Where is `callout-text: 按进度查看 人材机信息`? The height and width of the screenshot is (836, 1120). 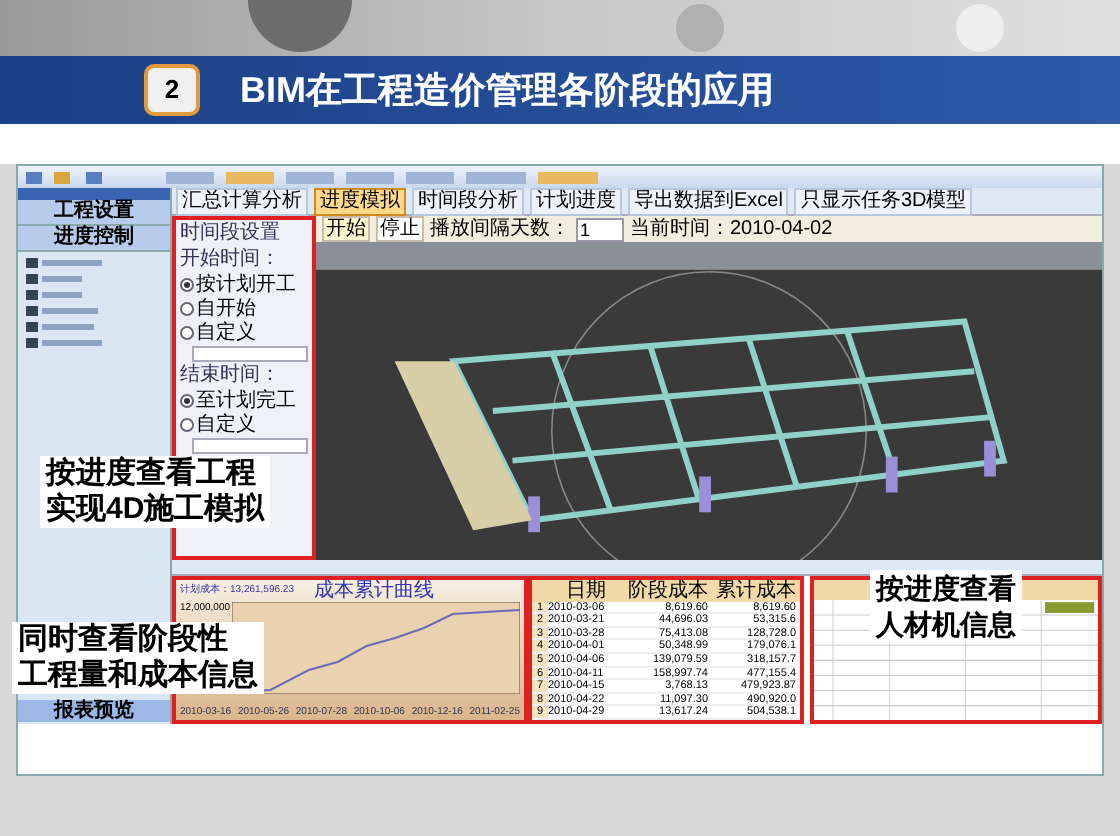 callout-text: 按进度查看 人材机信息 is located at coordinates (946, 606).